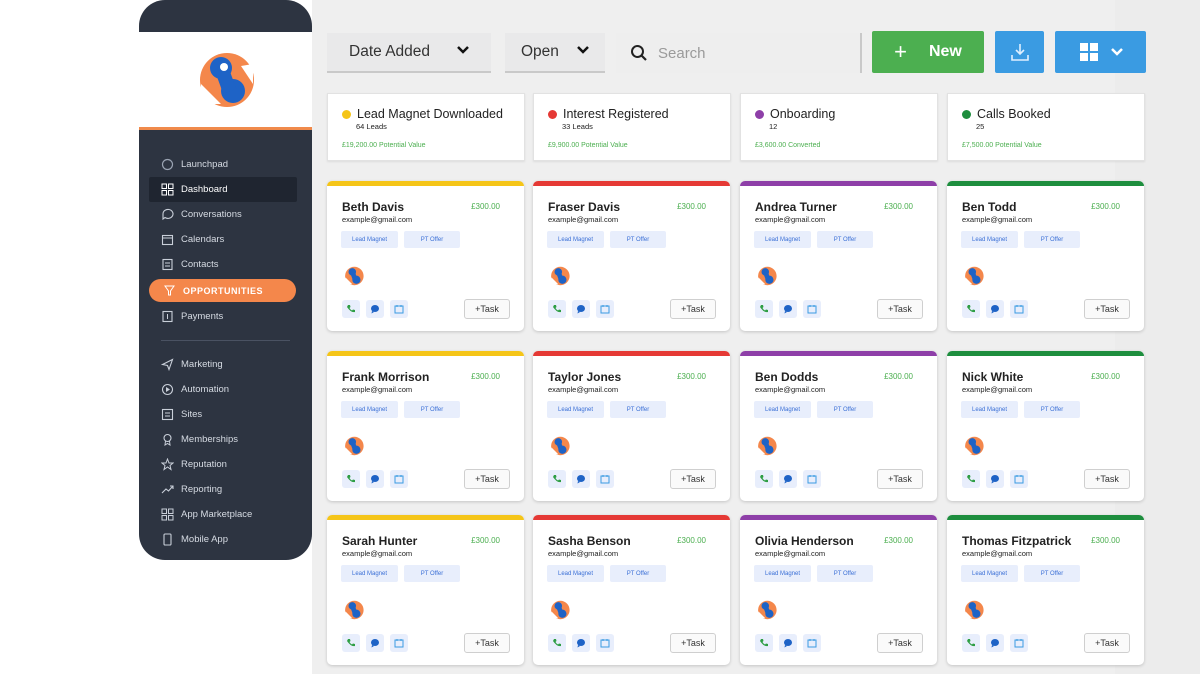 This screenshot has height=674, width=1200. What do you see at coordinates (223, 189) in the screenshot?
I see `sidebar-item-dashboard: Dashboard` at bounding box center [223, 189].